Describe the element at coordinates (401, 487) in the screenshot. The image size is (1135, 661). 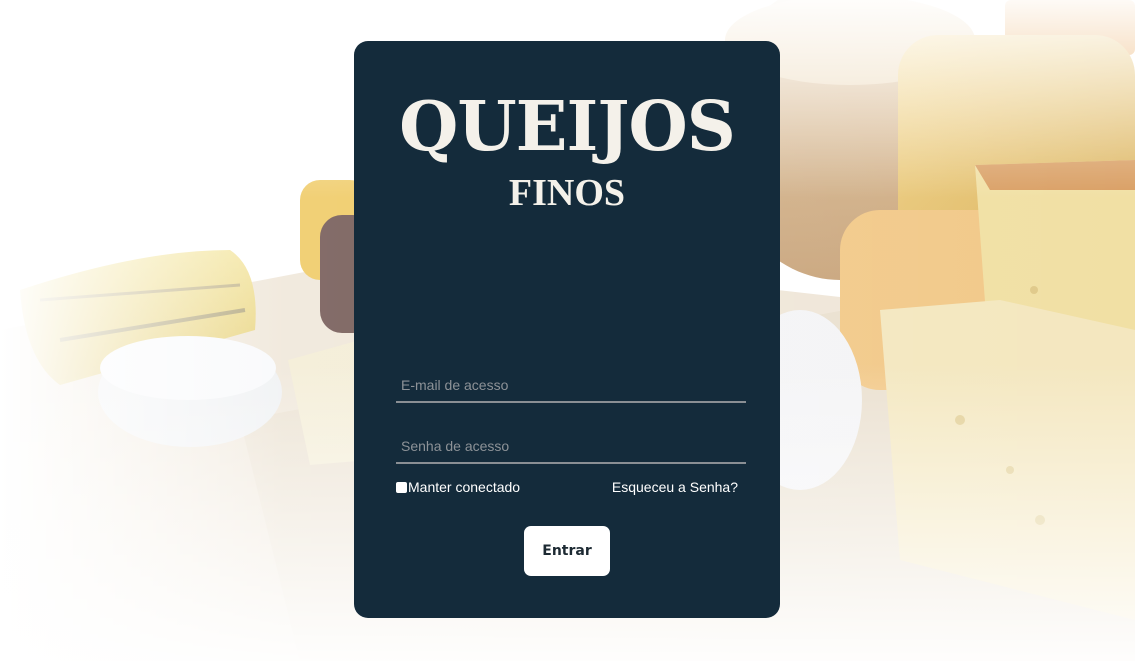
I see `remember-checkbox` at that location.